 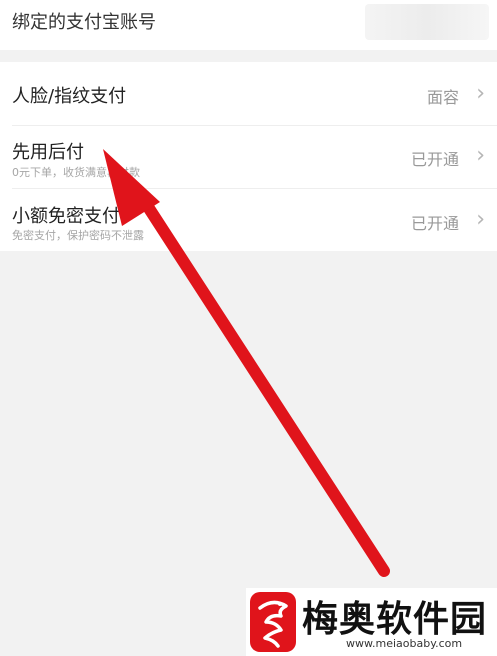 What do you see at coordinates (427, 22) in the screenshot?
I see `alipay-account-value-blurred` at bounding box center [427, 22].